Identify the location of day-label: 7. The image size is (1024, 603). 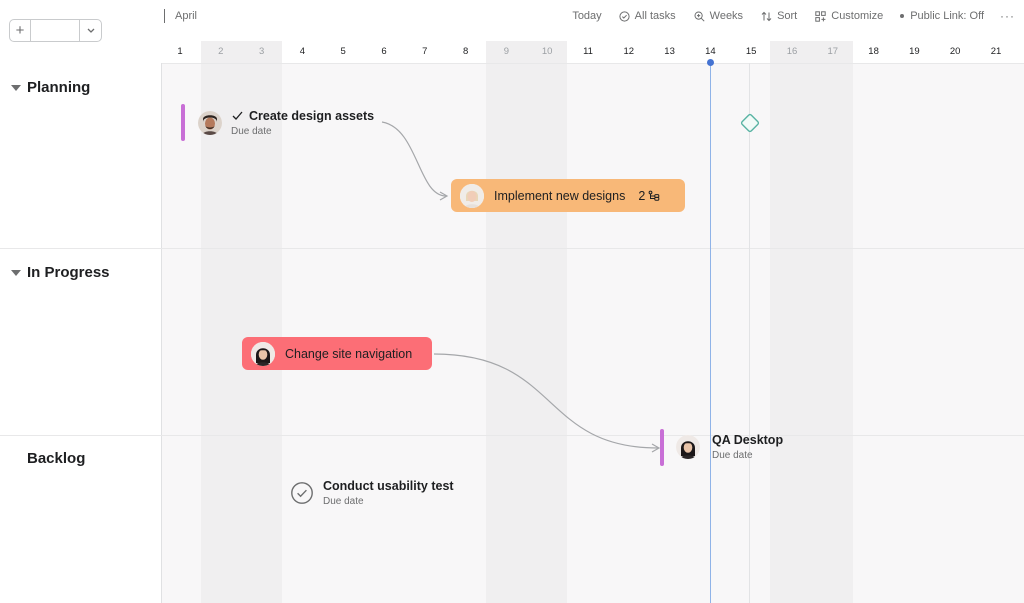
(425, 51).